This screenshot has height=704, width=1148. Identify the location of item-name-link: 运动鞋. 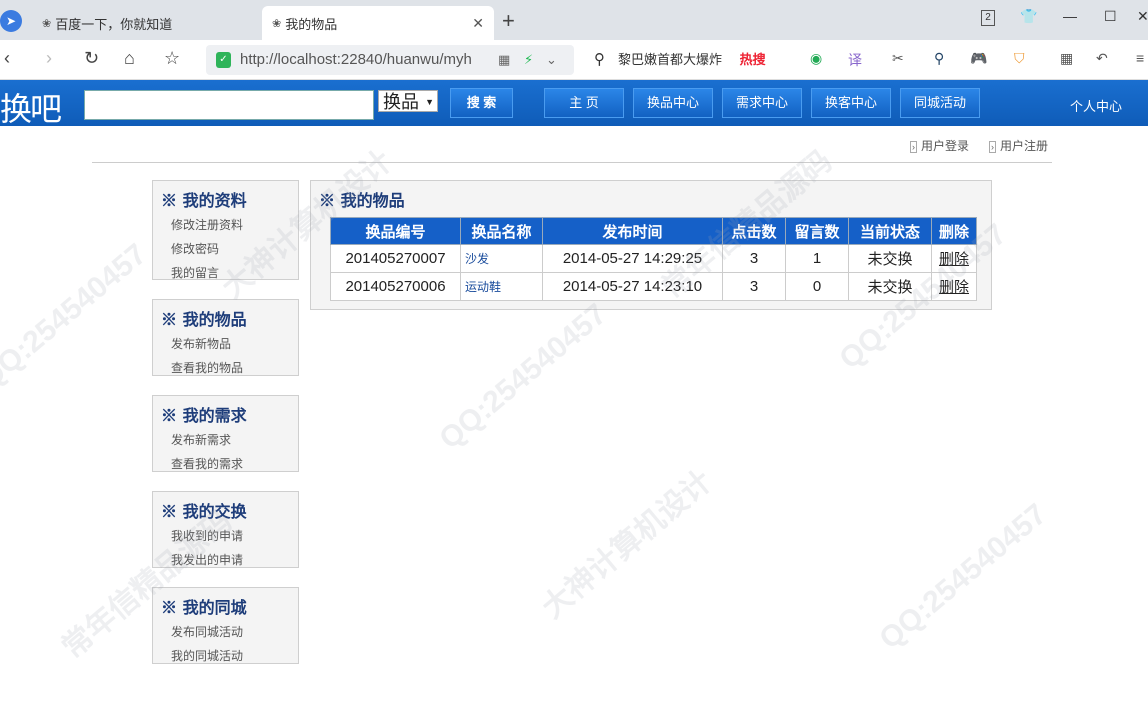
(501, 286).